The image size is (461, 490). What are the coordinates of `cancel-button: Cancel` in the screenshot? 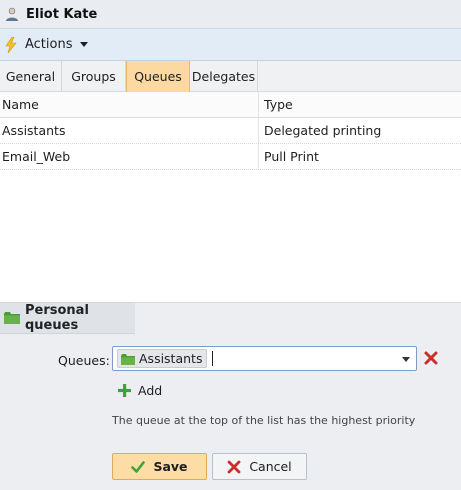 It's located at (259, 466).